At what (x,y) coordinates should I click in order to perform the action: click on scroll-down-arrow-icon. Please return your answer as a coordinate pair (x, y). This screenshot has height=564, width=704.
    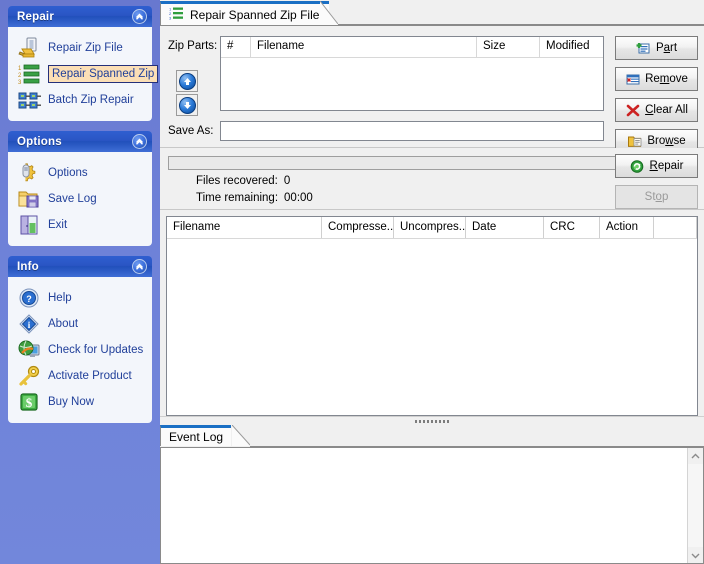
    Looking at the image, I should click on (695, 555).